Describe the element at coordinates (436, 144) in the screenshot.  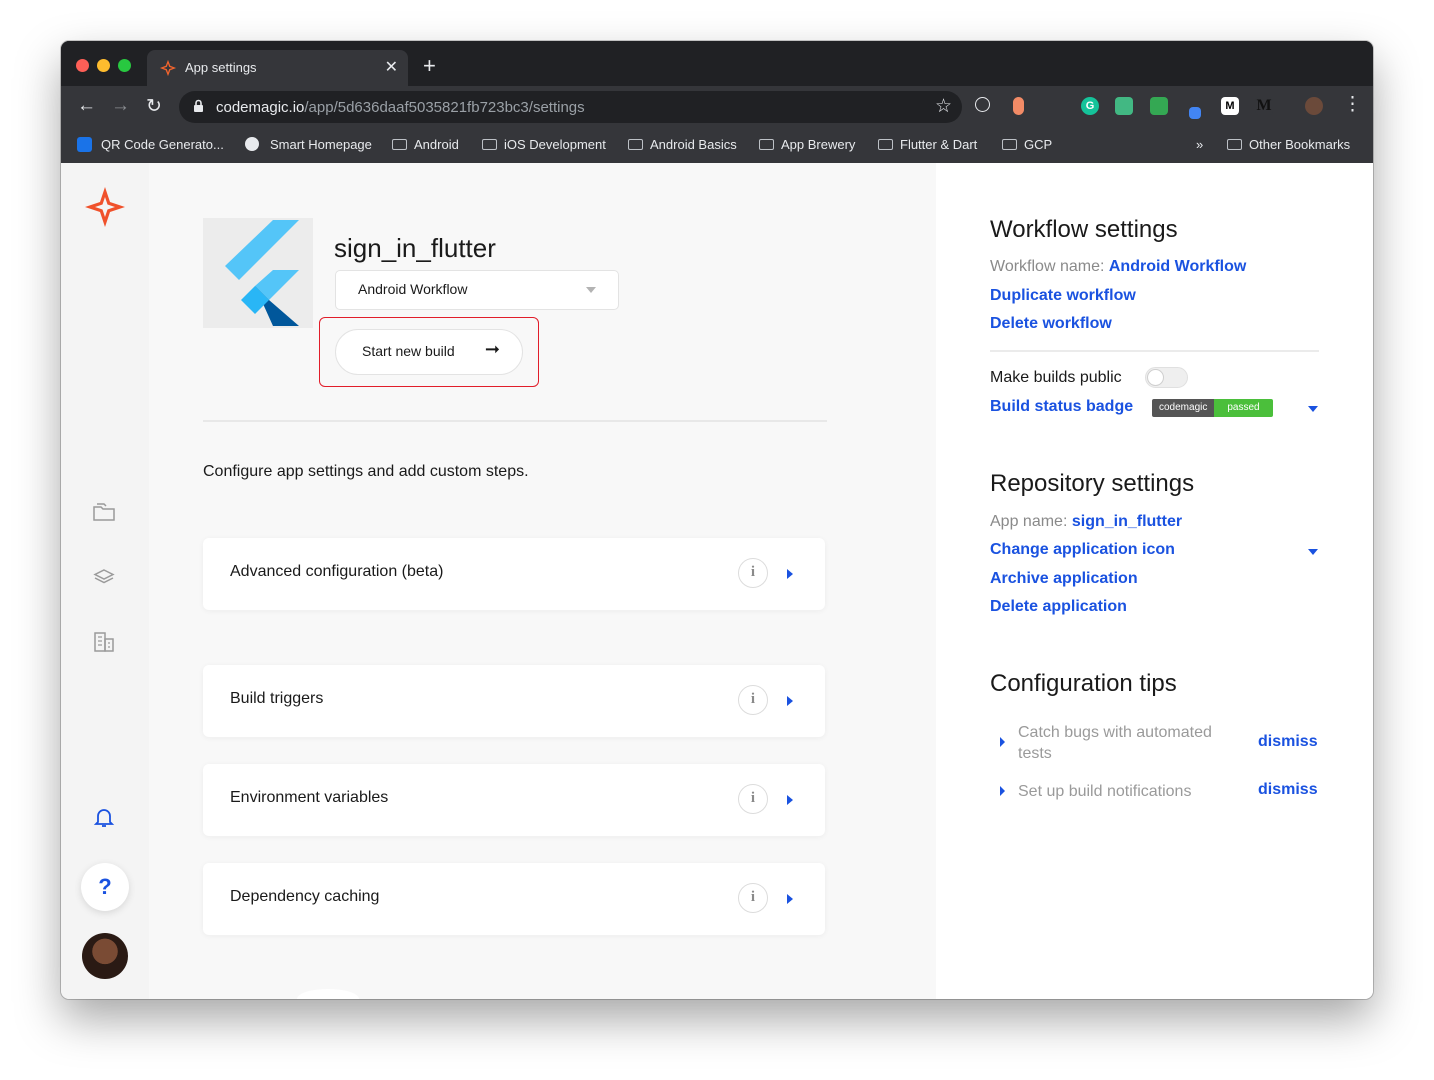
I see `bookmark-label: Android` at that location.